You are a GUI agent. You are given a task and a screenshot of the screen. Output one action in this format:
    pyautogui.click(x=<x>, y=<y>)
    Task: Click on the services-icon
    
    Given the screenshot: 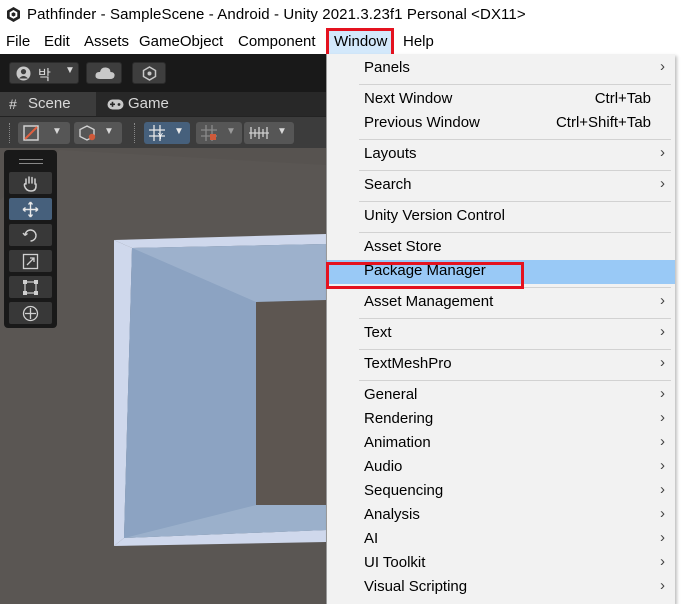 What is the action you would take?
    pyautogui.click(x=149, y=73)
    